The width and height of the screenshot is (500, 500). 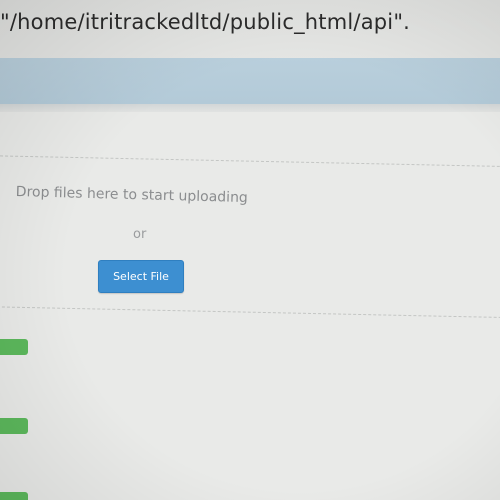 What do you see at coordinates (140, 234) in the screenshot?
I see `dropzone-or-separator: or` at bounding box center [140, 234].